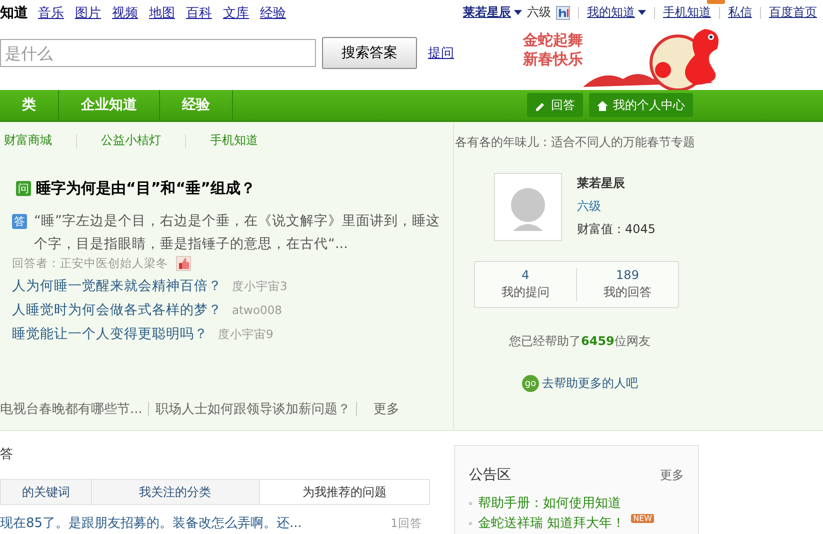  What do you see at coordinates (580, 341) in the screenshot?
I see `helped-count-text: 您已经帮助了6459位网友` at bounding box center [580, 341].